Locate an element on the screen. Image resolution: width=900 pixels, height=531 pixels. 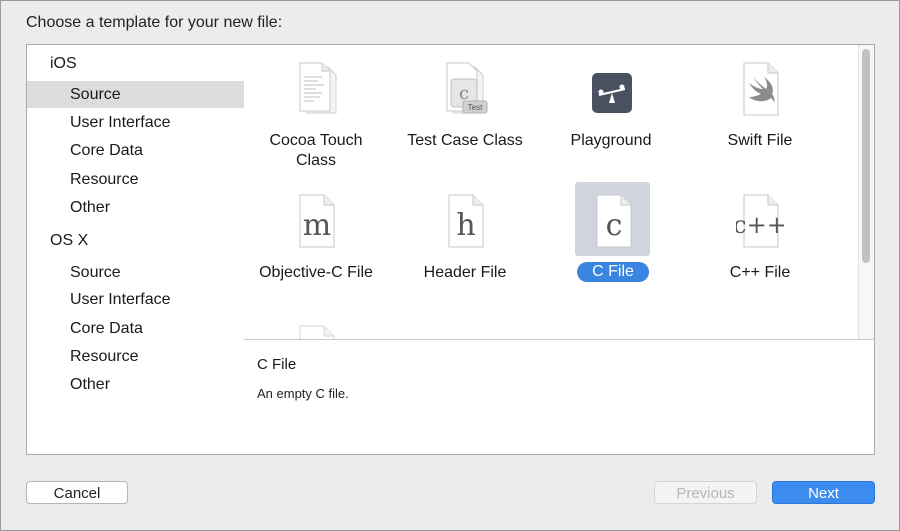
template-c-file: c is located at coordinates (613, 239).